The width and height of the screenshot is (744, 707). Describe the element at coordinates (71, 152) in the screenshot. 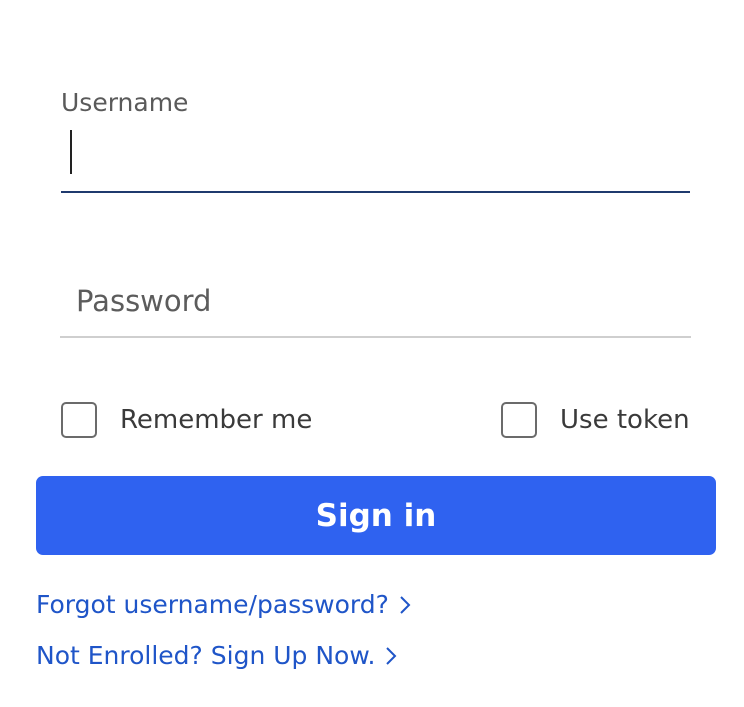

I see `text-caret` at that location.